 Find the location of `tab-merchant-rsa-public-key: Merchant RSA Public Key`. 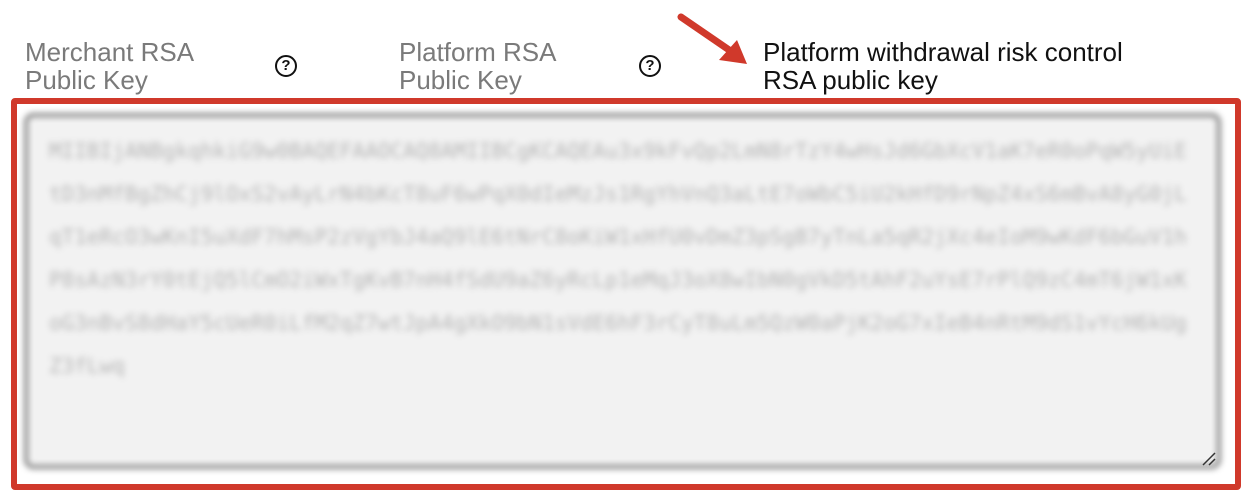

tab-merchant-rsa-public-key: Merchant RSA Public Key is located at coordinates (109, 66).